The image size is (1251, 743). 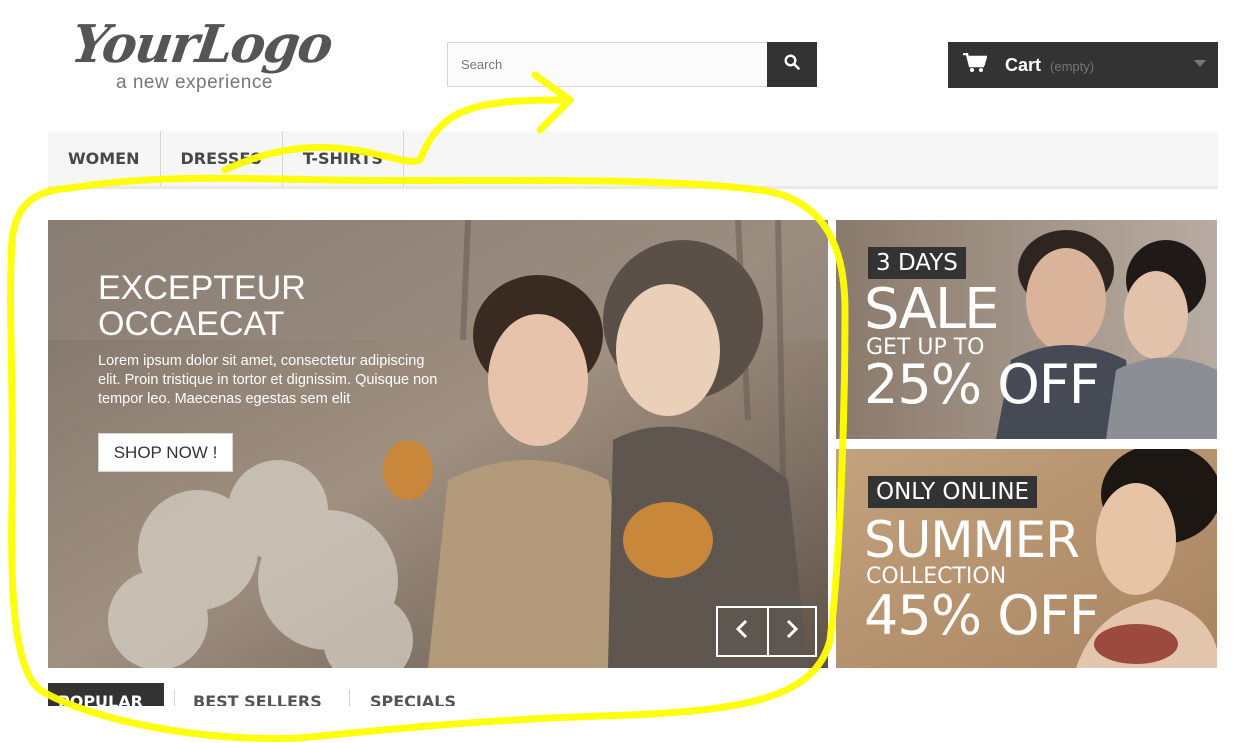 I want to click on main-nav: WOMEN DRESSES T-SHIRTS, so click(x=633, y=160).